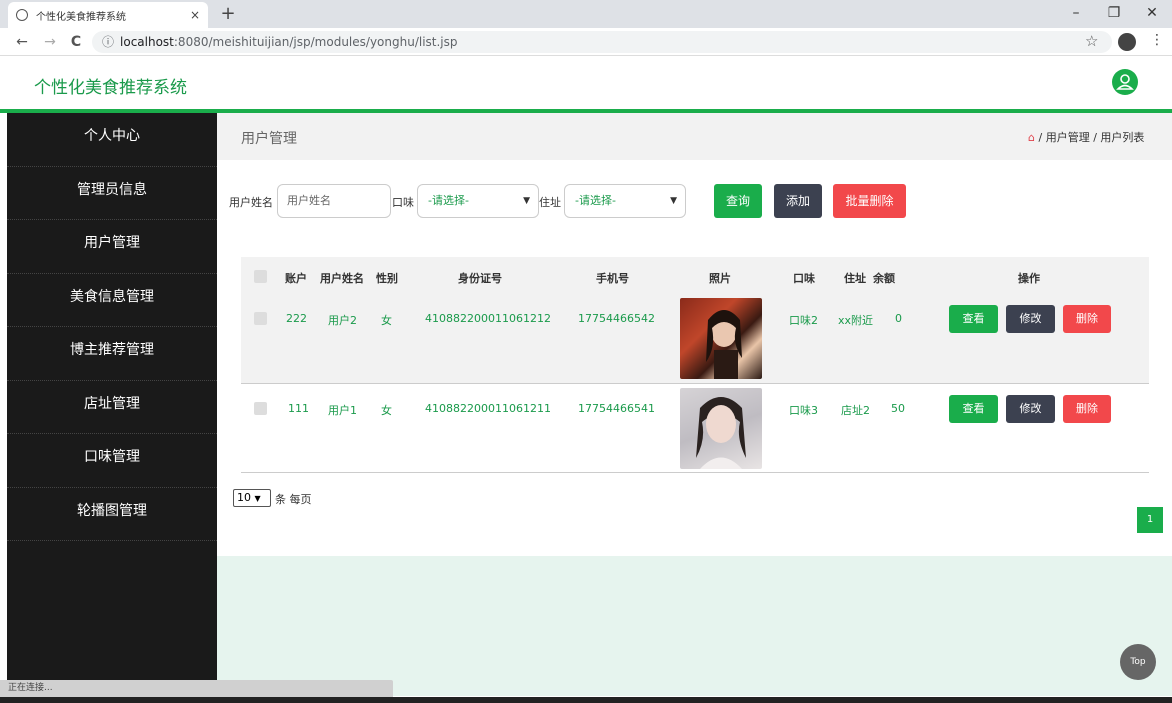 The image size is (1172, 703). What do you see at coordinates (81, 17) in the screenshot?
I see `tab-title: 个性化美食推荐系统` at bounding box center [81, 17].